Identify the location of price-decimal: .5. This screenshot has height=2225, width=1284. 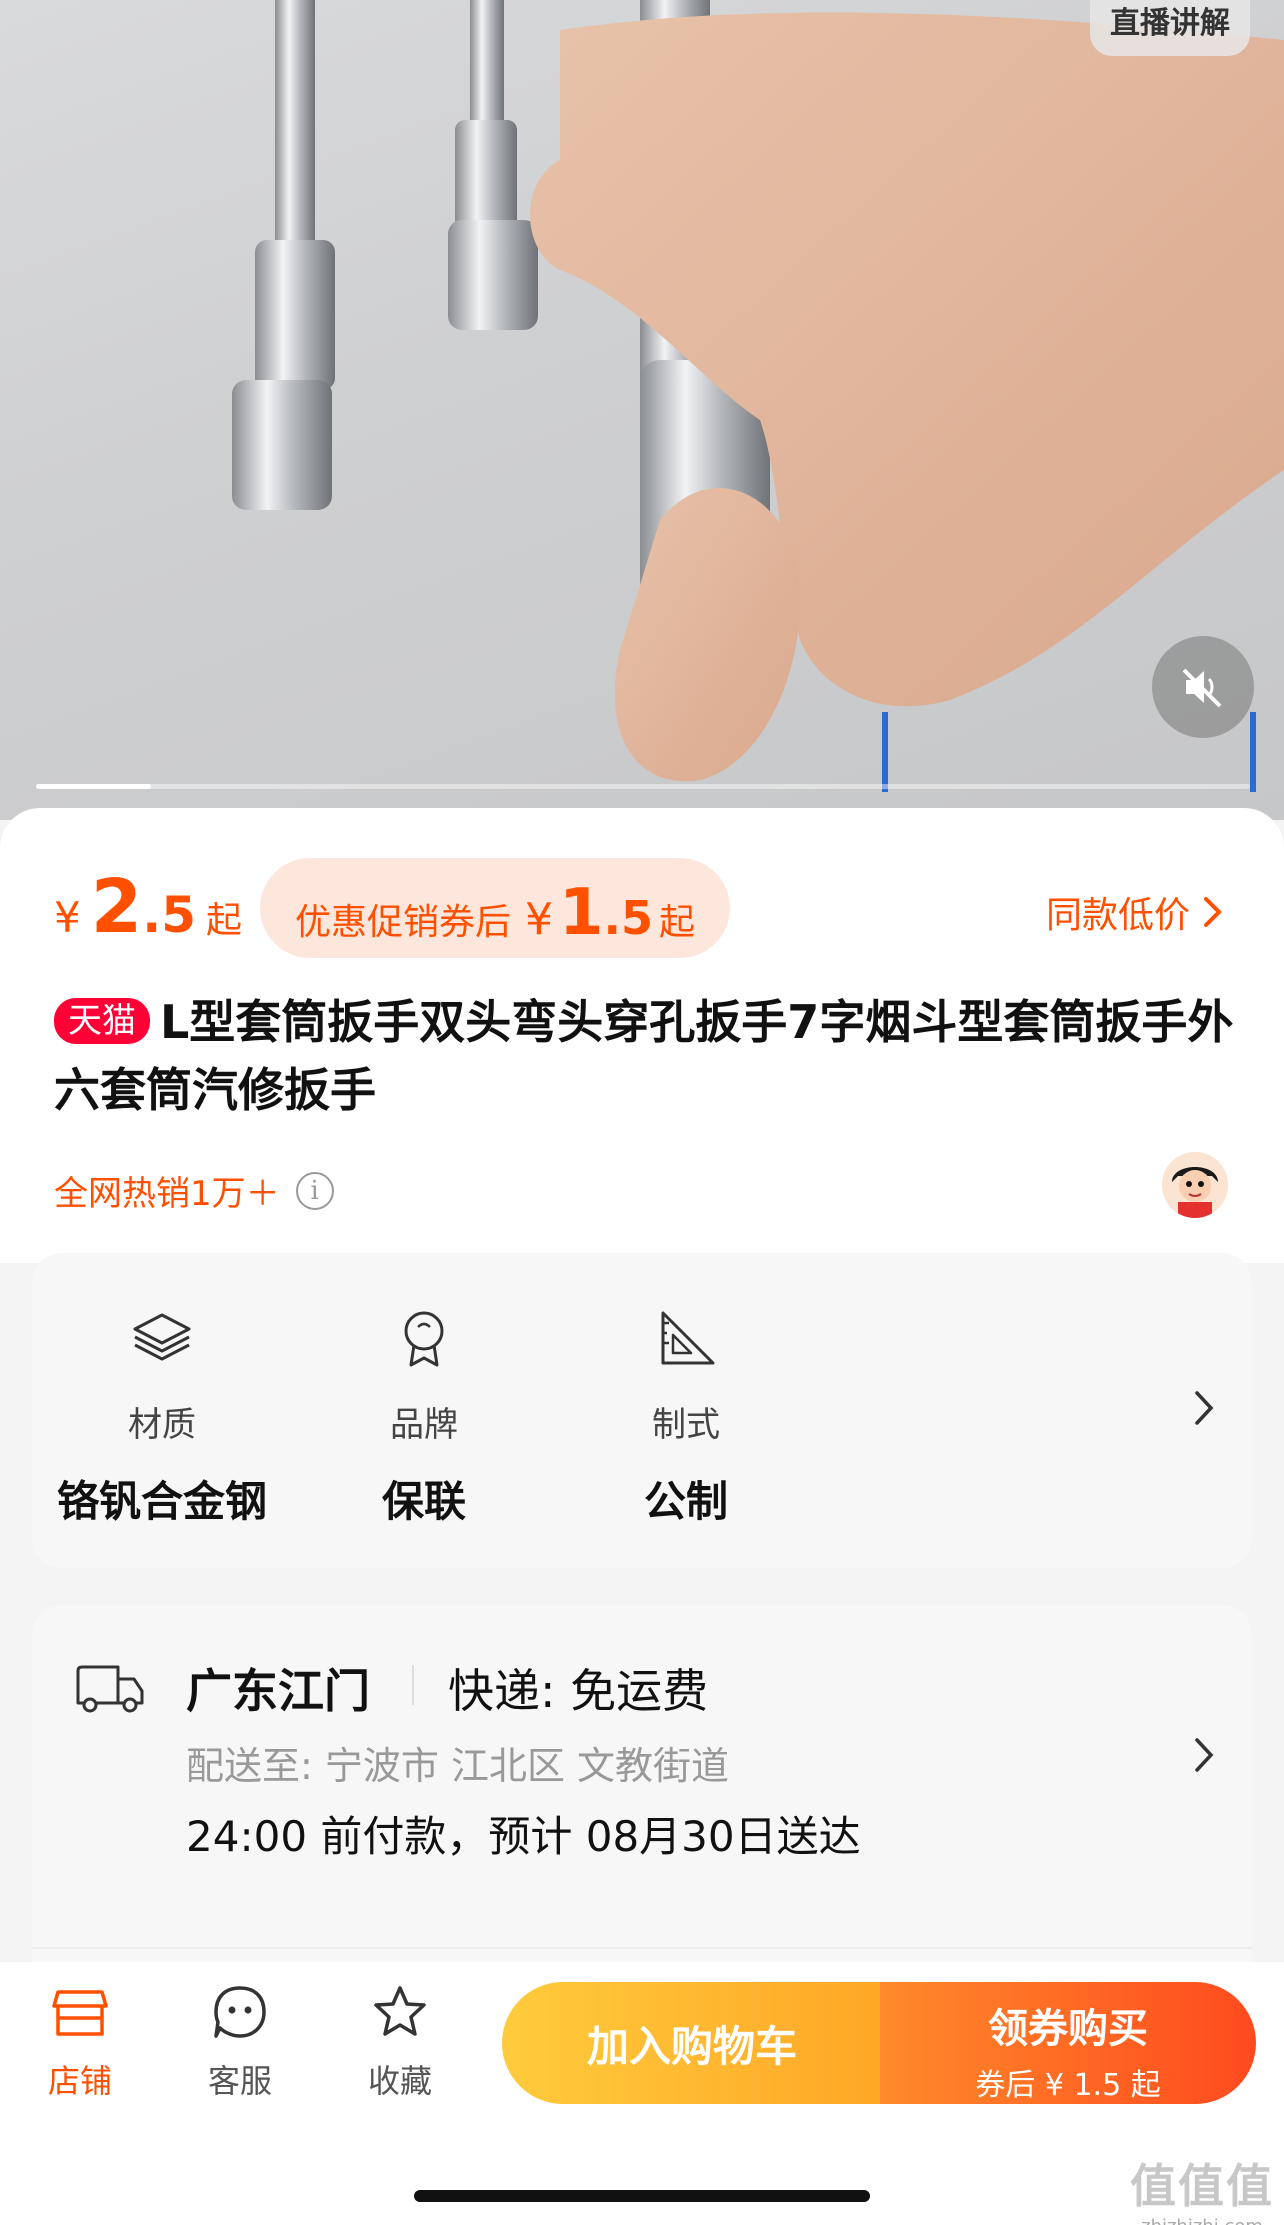
(169, 915).